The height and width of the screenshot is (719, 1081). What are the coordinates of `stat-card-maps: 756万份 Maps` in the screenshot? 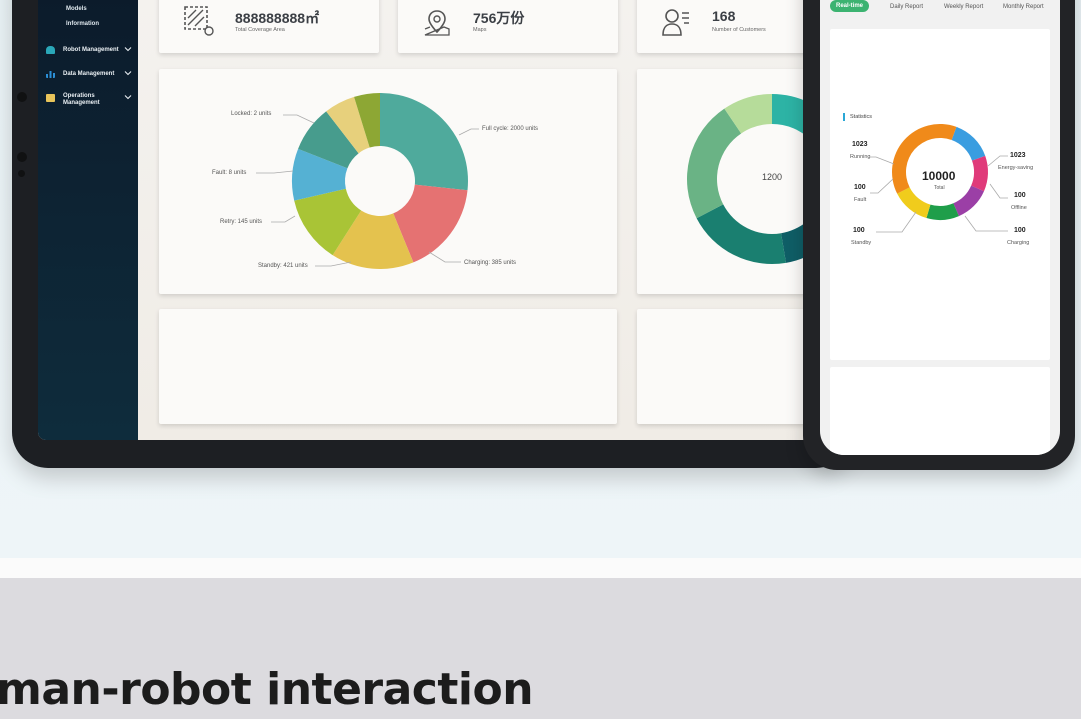 It's located at (508, 26).